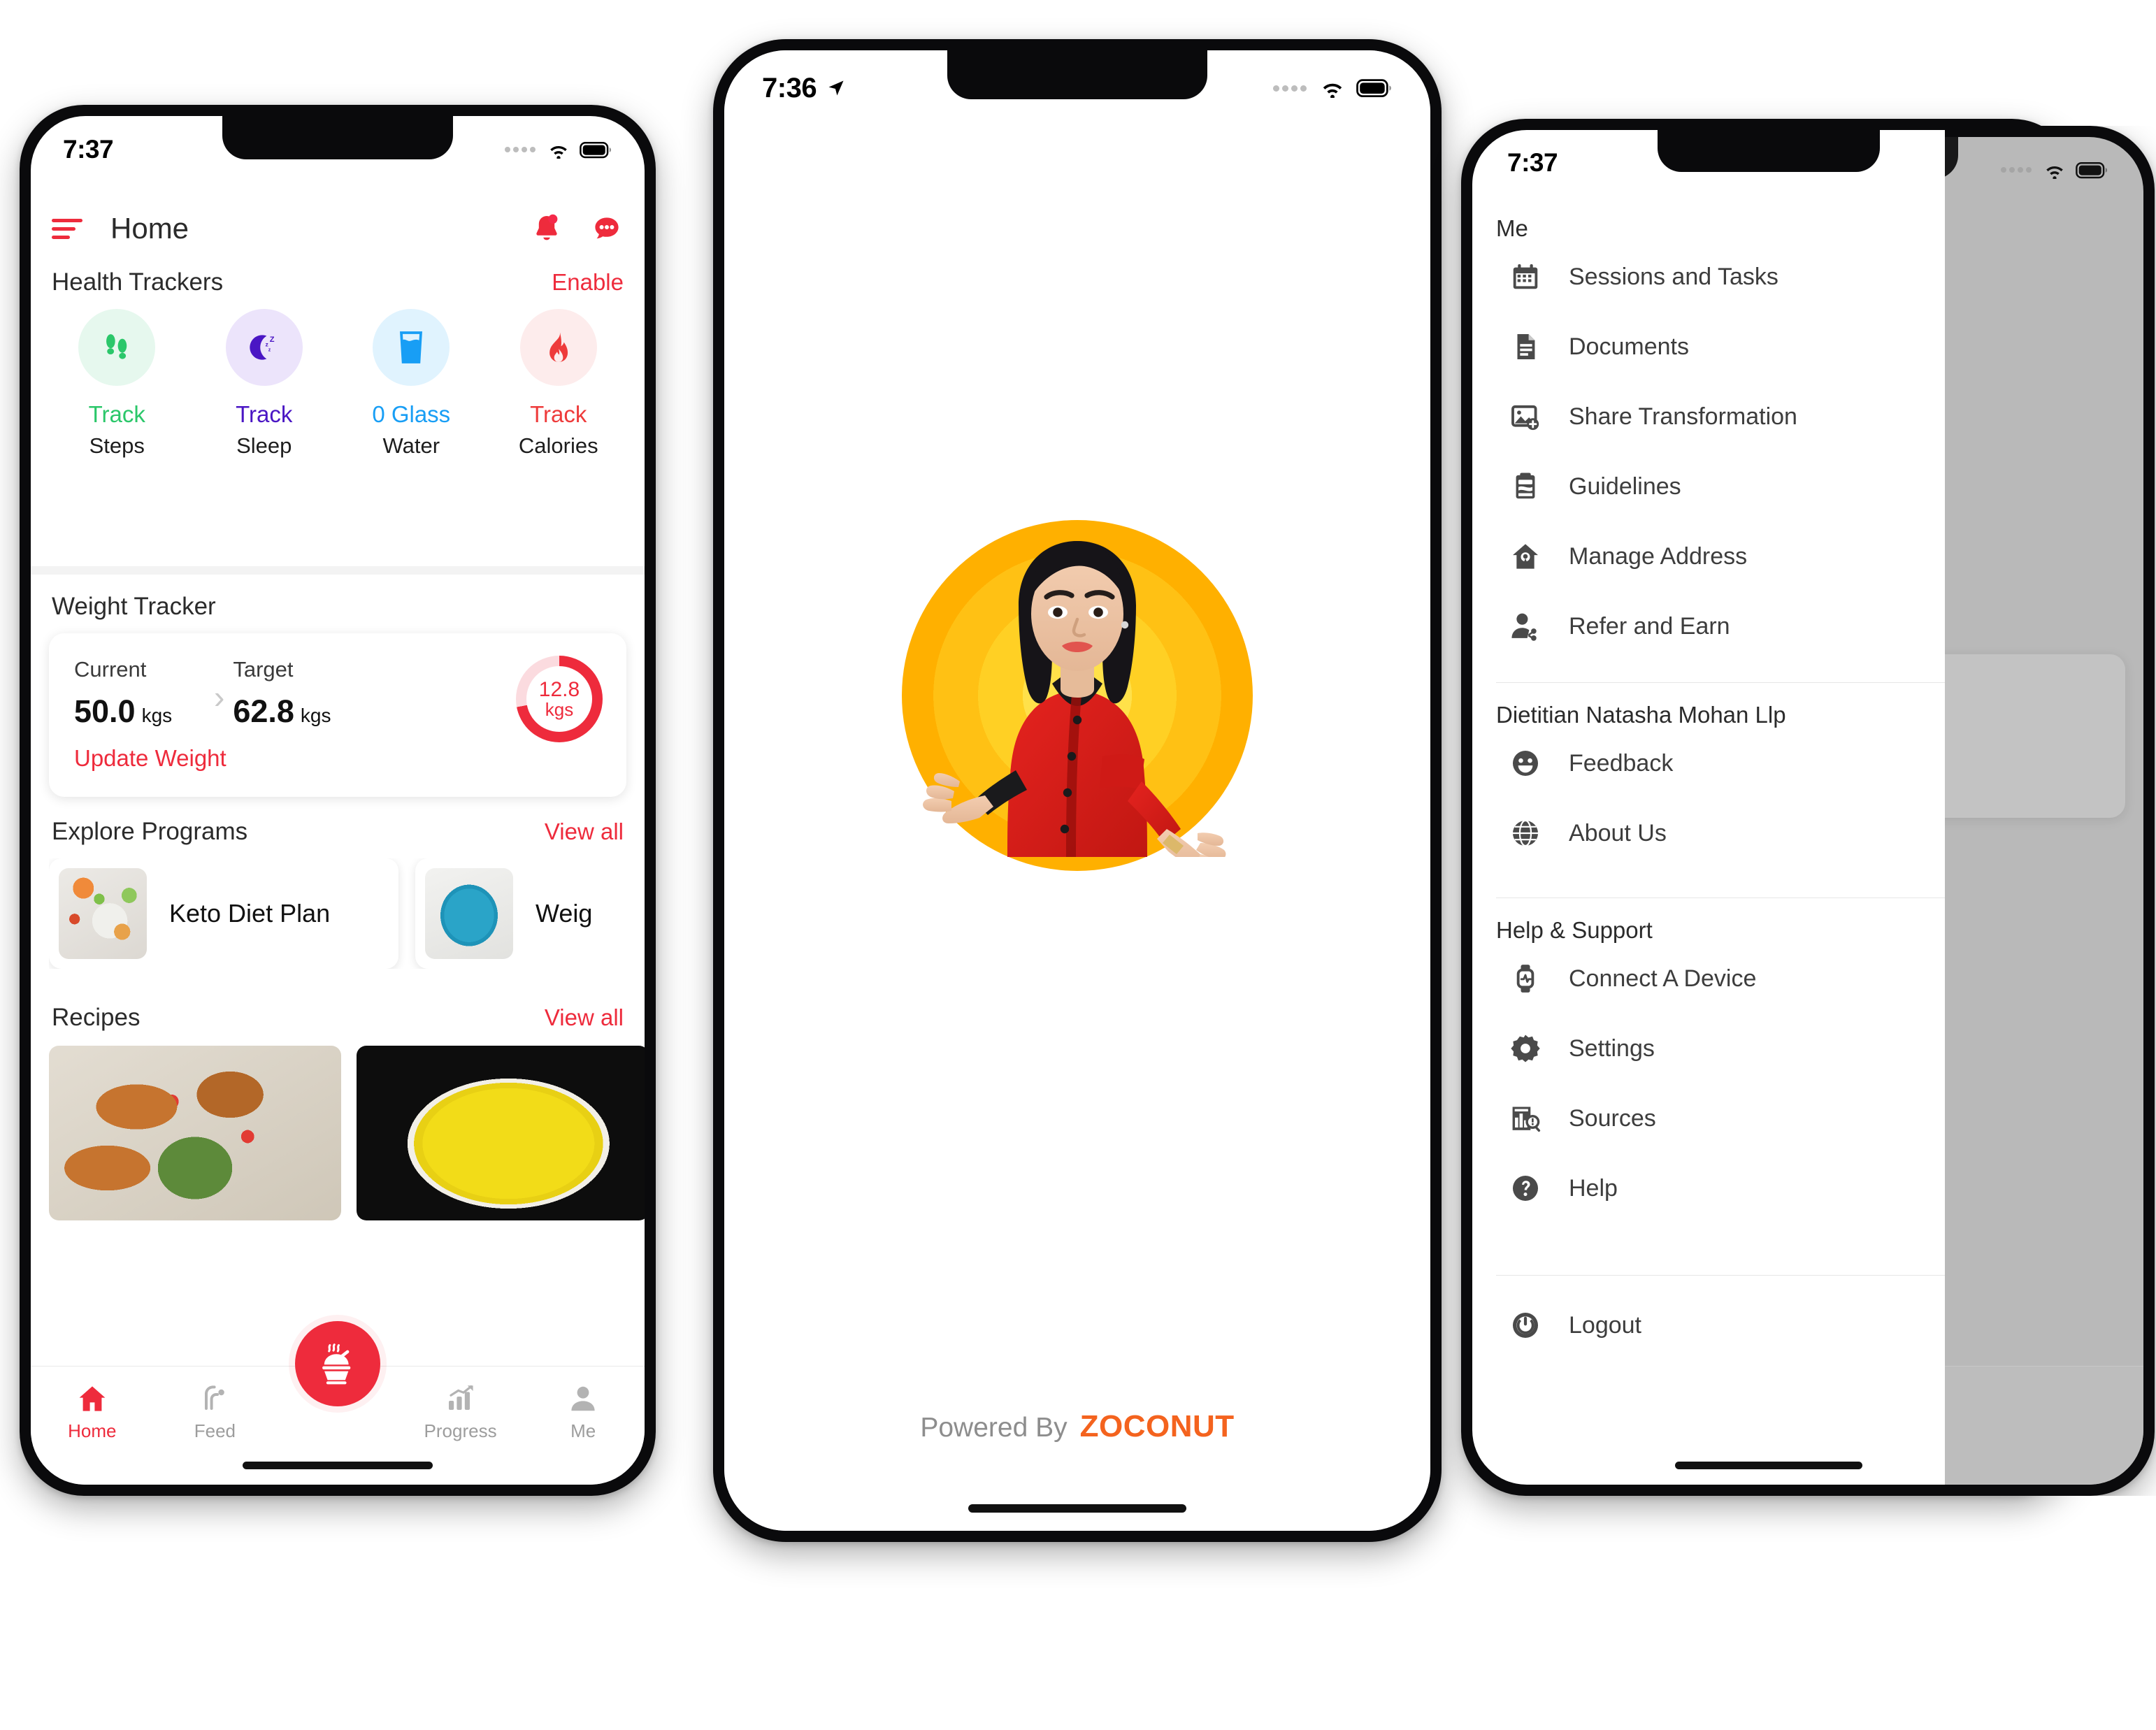  Describe the element at coordinates (584, 1017) in the screenshot. I see `recipes-view-all-button: View all` at that location.